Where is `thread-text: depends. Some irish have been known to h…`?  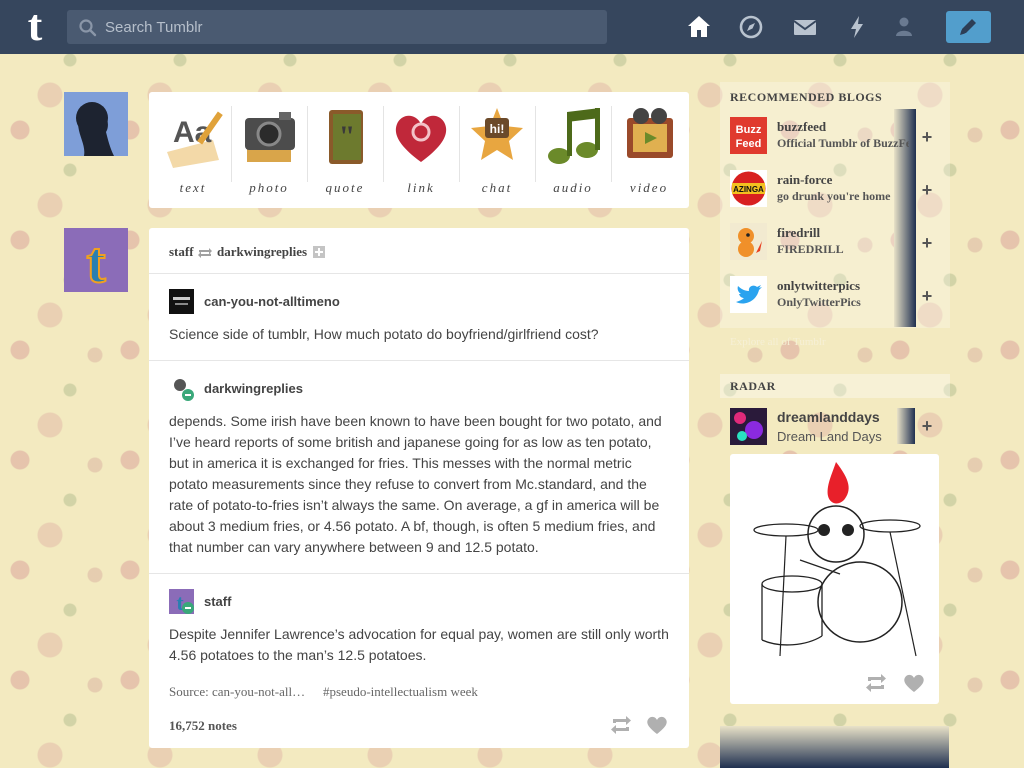
thread-text: depends. Some irish have been known to h… is located at coordinates (415, 484).